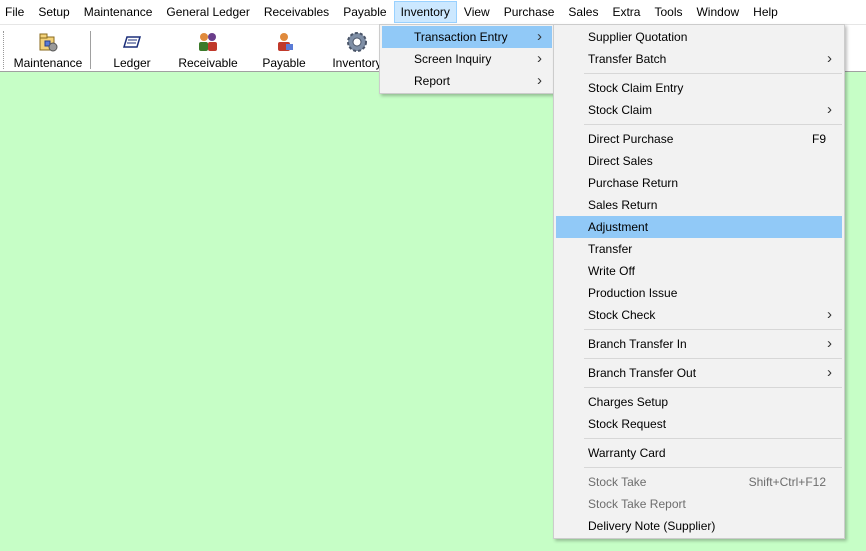 The height and width of the screenshot is (551, 866). I want to click on menu-item-label: Warranty Card, so click(627, 453).